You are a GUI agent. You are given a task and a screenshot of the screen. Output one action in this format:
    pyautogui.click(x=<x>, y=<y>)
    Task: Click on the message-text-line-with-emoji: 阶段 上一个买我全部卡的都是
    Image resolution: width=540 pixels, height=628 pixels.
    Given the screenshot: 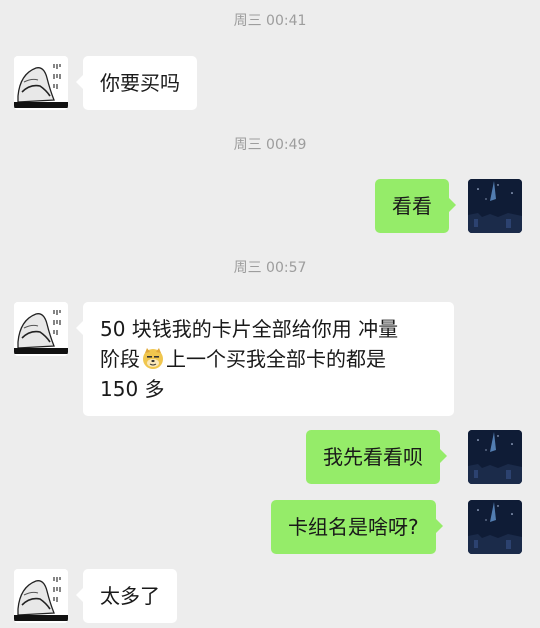 What is the action you would take?
    pyautogui.click(x=268, y=359)
    